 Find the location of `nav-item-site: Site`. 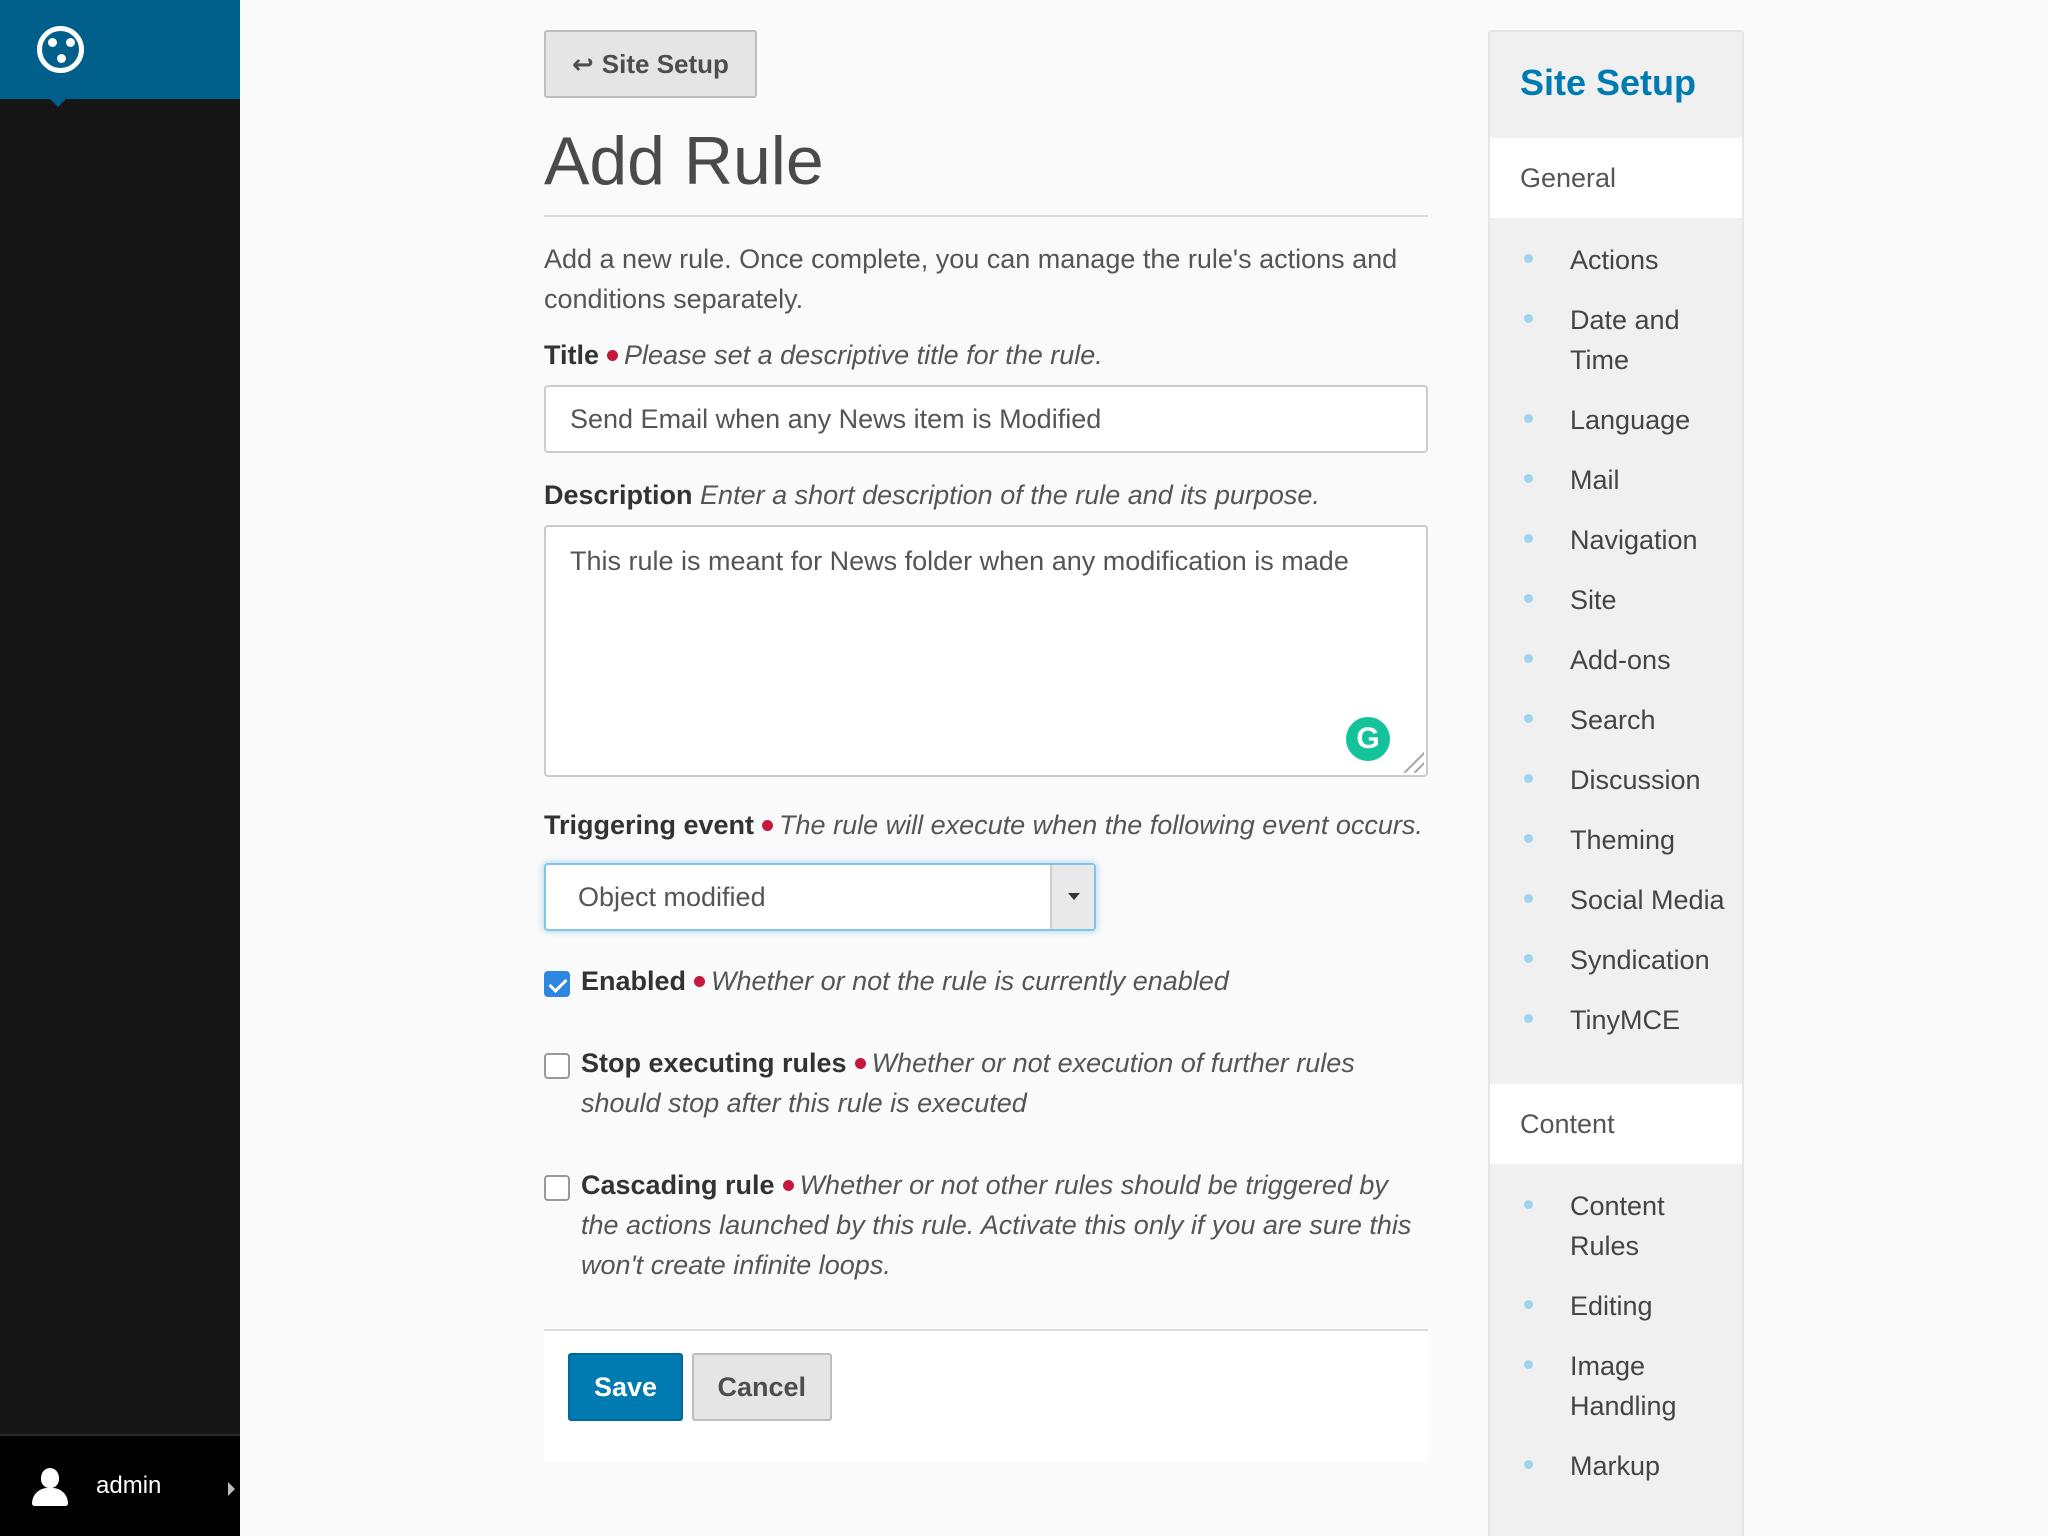

nav-item-site: Site is located at coordinates (1616, 600).